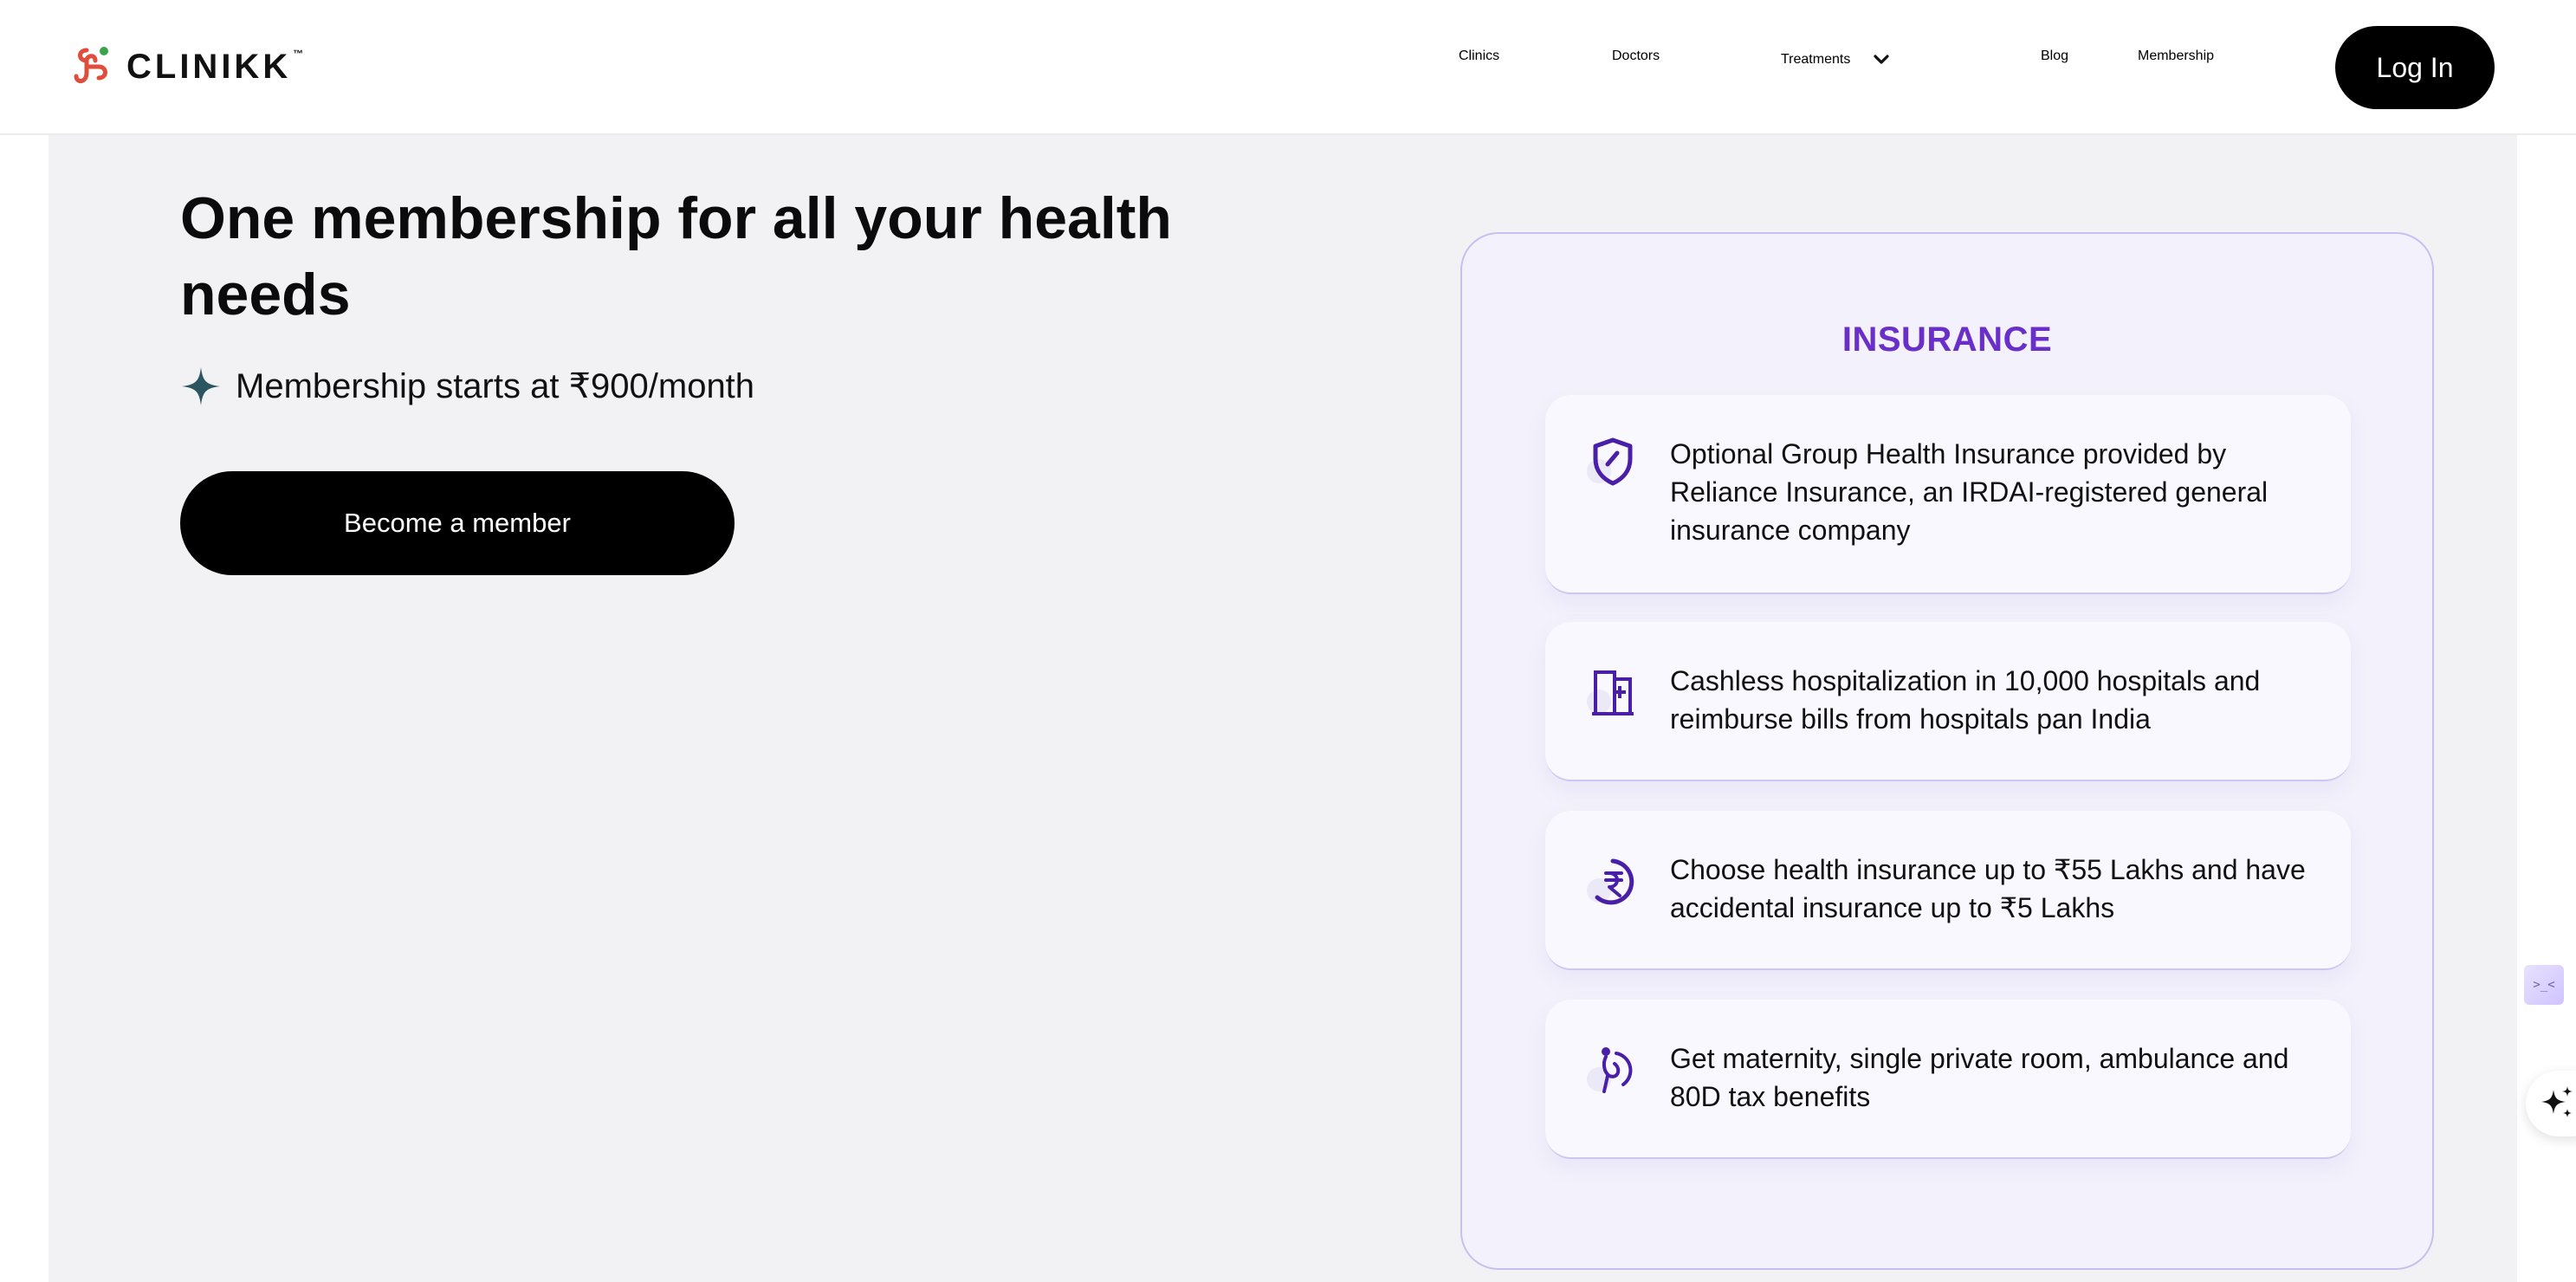 The height and width of the screenshot is (1282, 2576). I want to click on brand-name: CLINIKK ™, so click(215, 66).